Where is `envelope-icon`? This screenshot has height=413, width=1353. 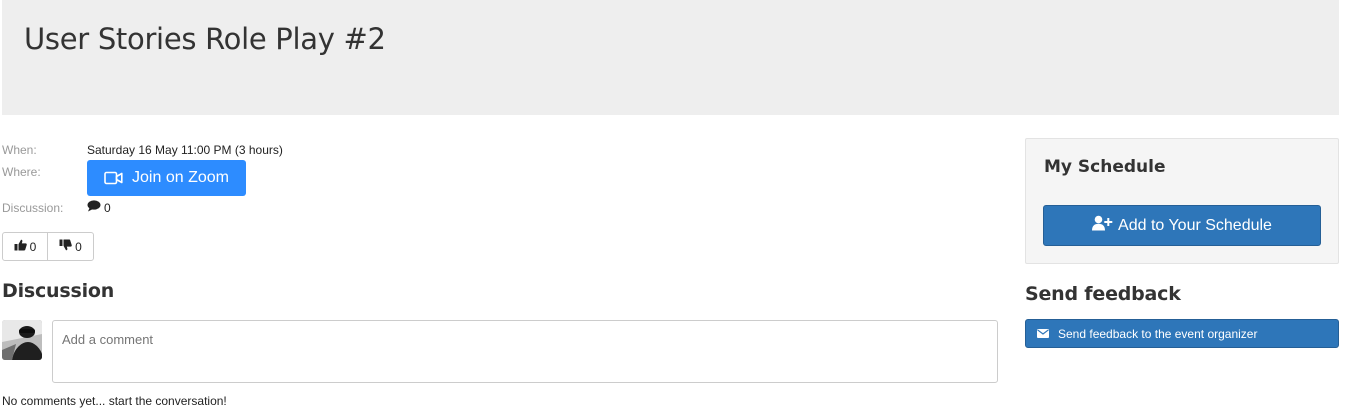
envelope-icon is located at coordinates (1043, 334).